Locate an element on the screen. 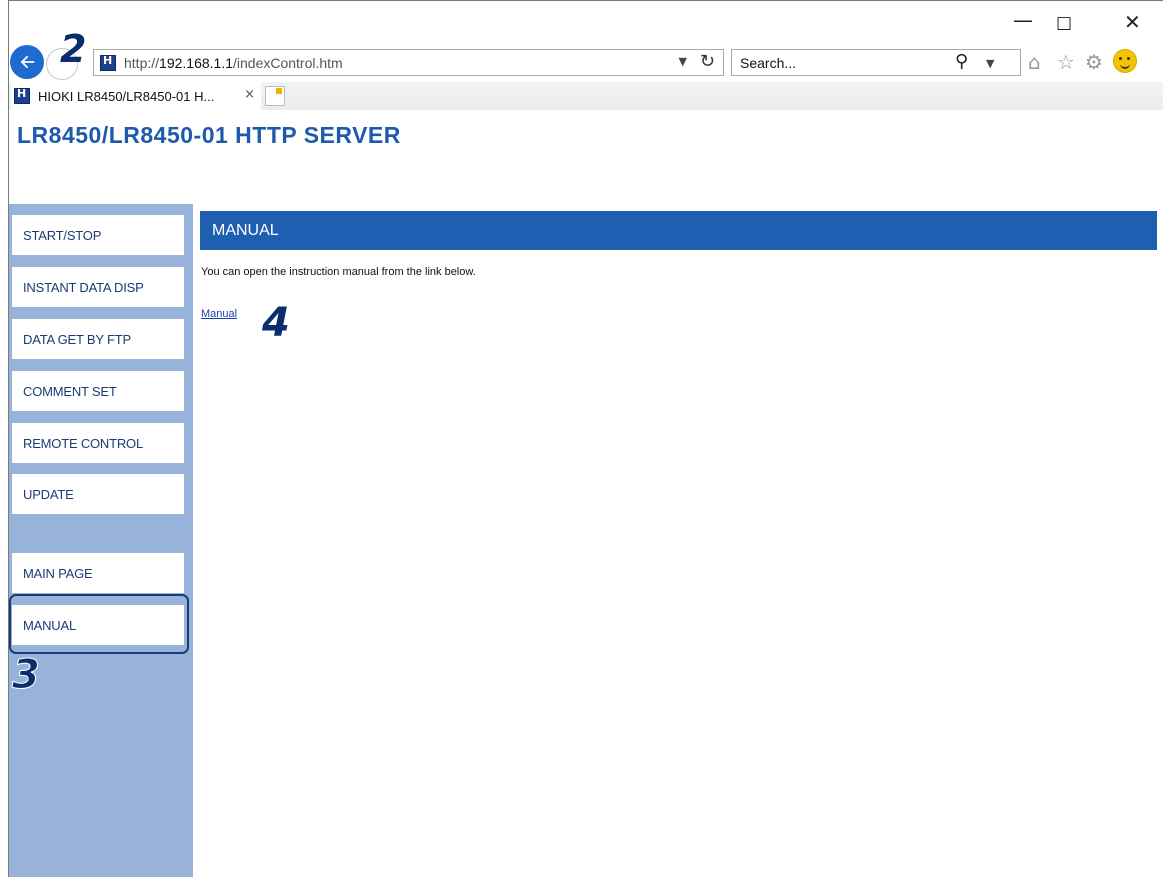 This screenshot has width=1163, height=877. sidebar-item-data-get-by-ftp: DATA GET BY FTP is located at coordinates (98, 339).